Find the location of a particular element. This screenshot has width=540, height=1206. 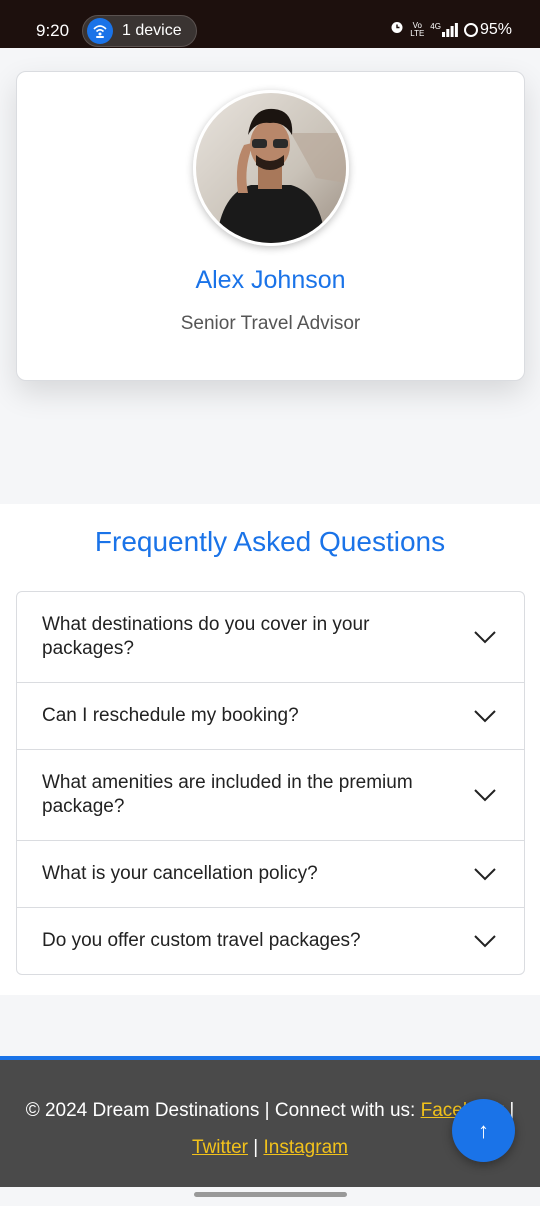

status-icons: Vo LTE 4G 95% is located at coordinates (451, 29).